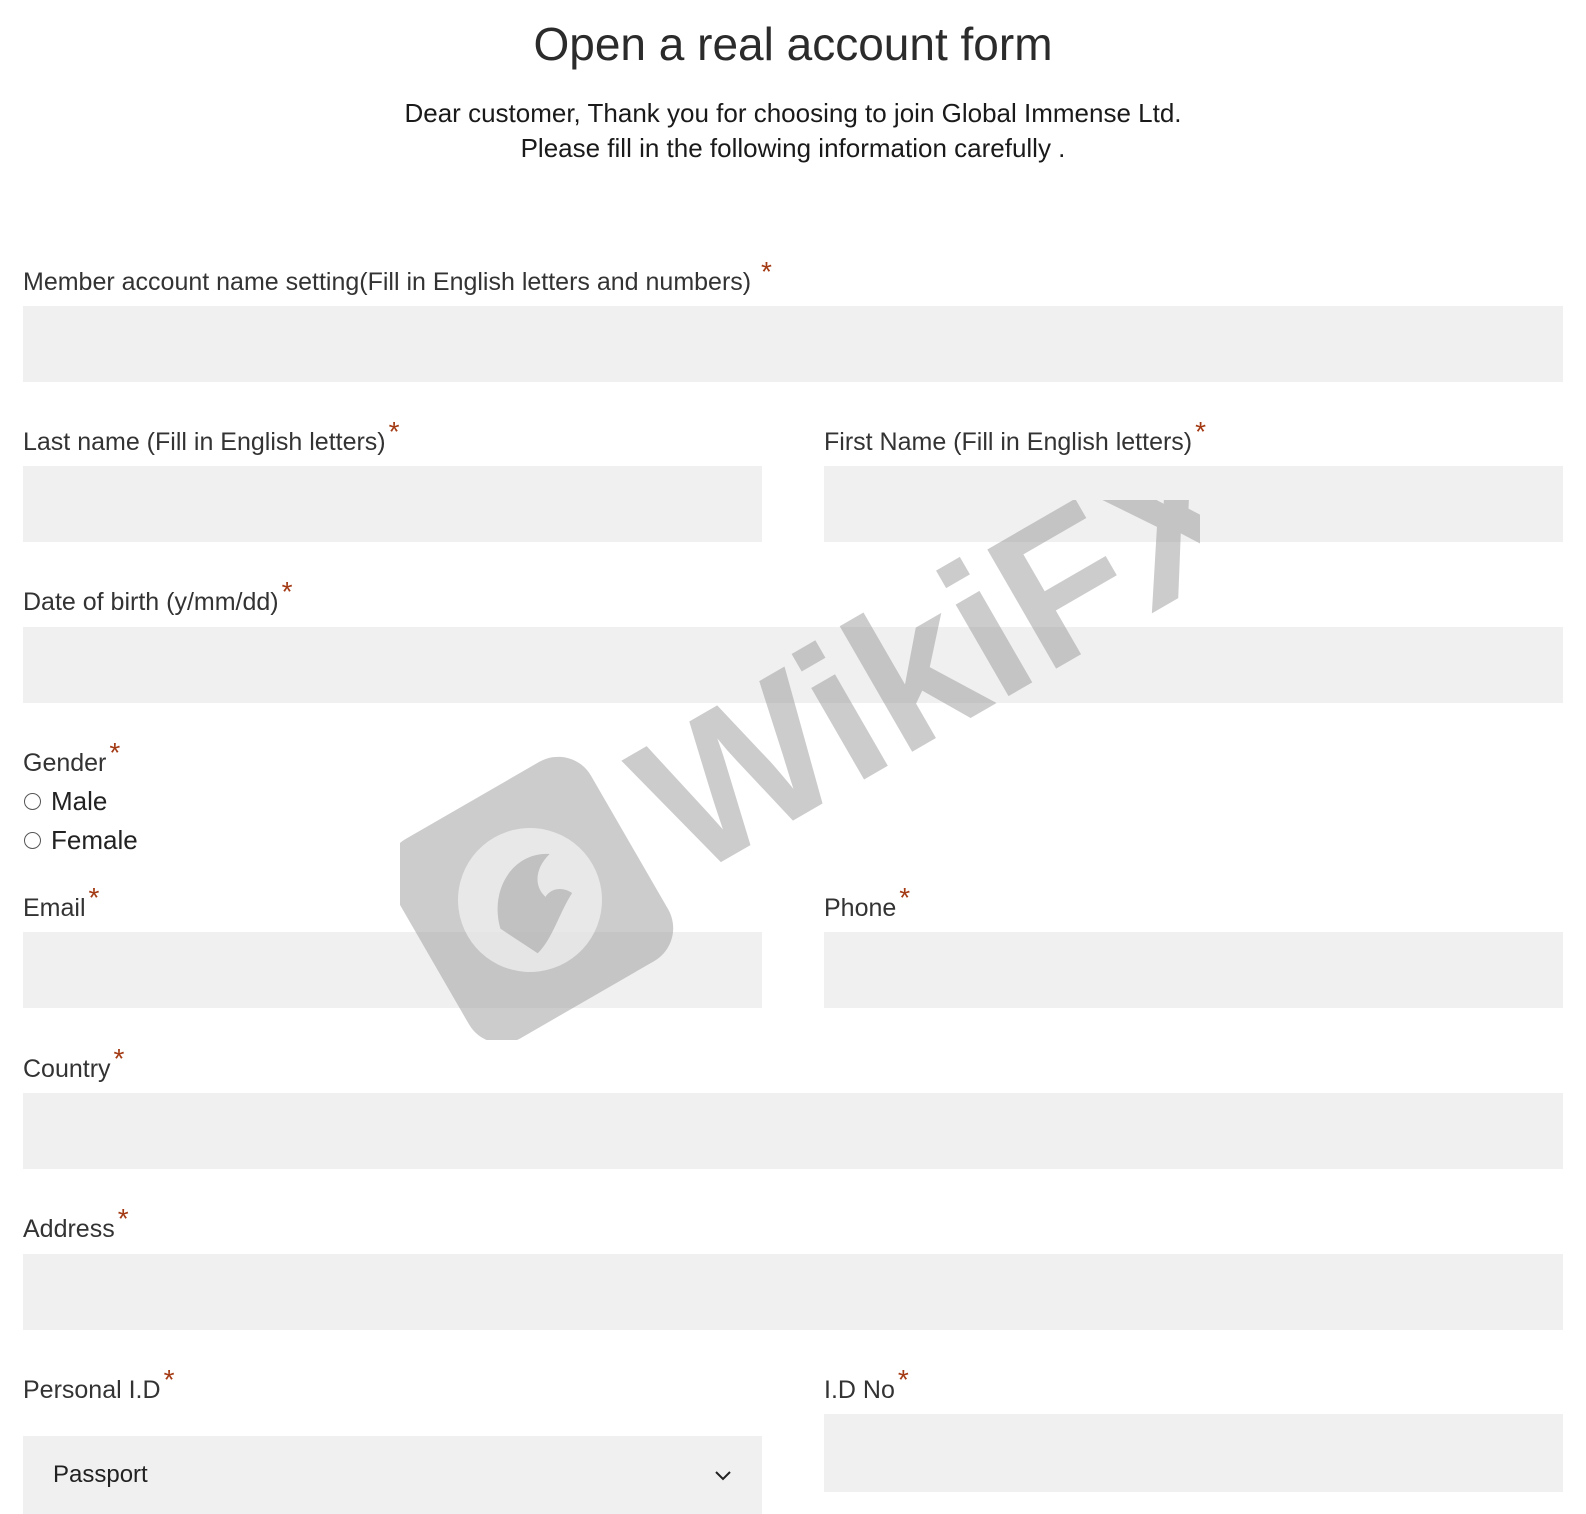 The height and width of the screenshot is (1514, 1586). I want to click on address-label-text: Address, so click(69, 1229).